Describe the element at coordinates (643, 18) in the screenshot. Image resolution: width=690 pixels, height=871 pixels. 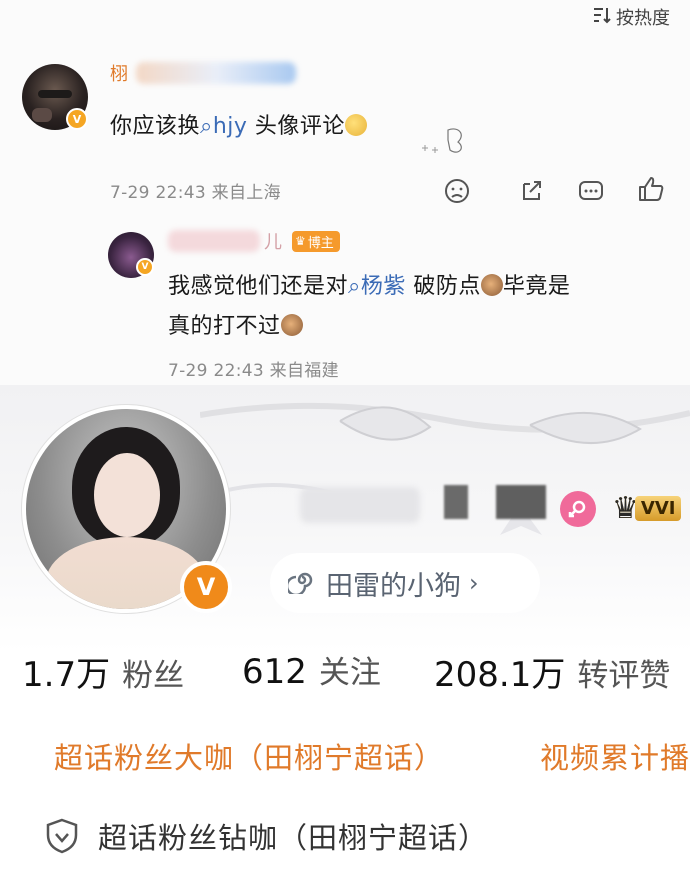
I see `sort-label: 按热度` at that location.